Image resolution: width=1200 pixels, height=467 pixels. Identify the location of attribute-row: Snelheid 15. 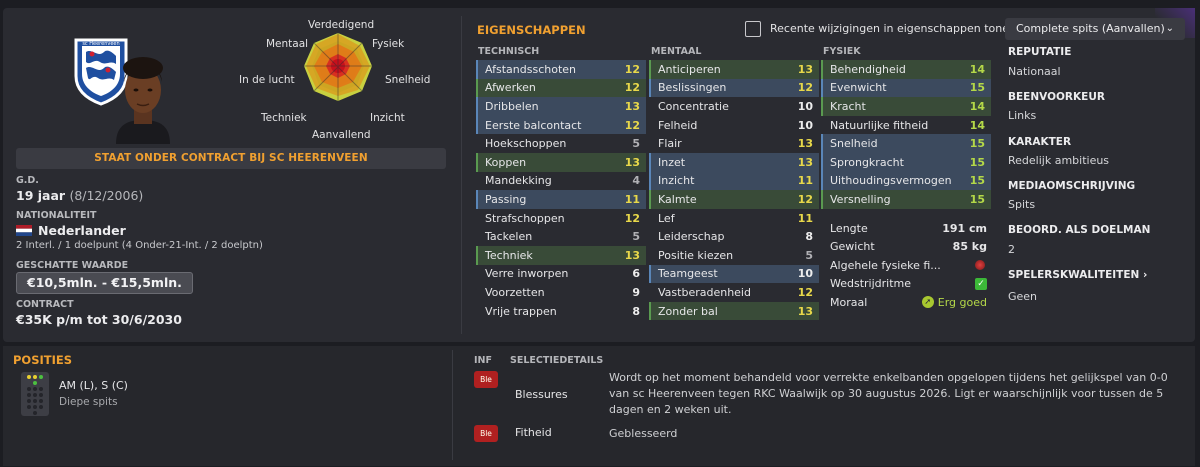
(906, 143).